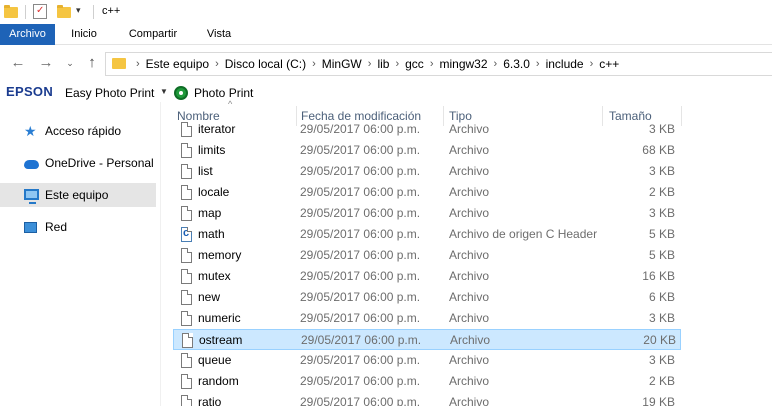 The height and width of the screenshot is (406, 772). Describe the element at coordinates (383, 64) in the screenshot. I see `breadcrumb-item: lib` at that location.